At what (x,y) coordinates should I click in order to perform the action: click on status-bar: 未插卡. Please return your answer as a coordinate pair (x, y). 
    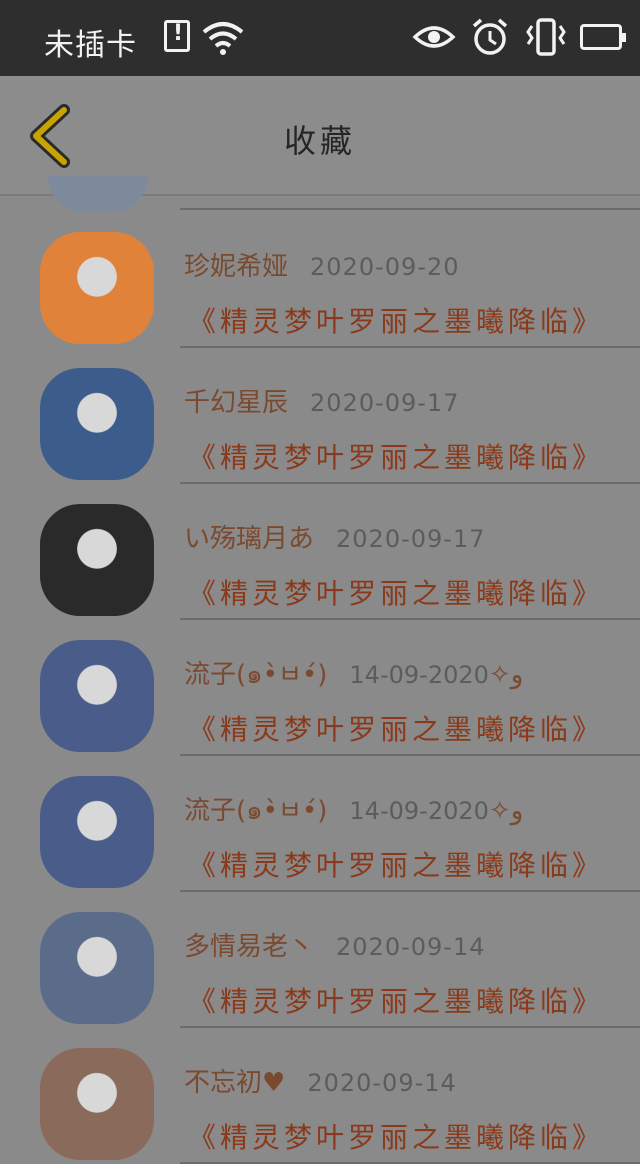
    Looking at the image, I should click on (320, 38).